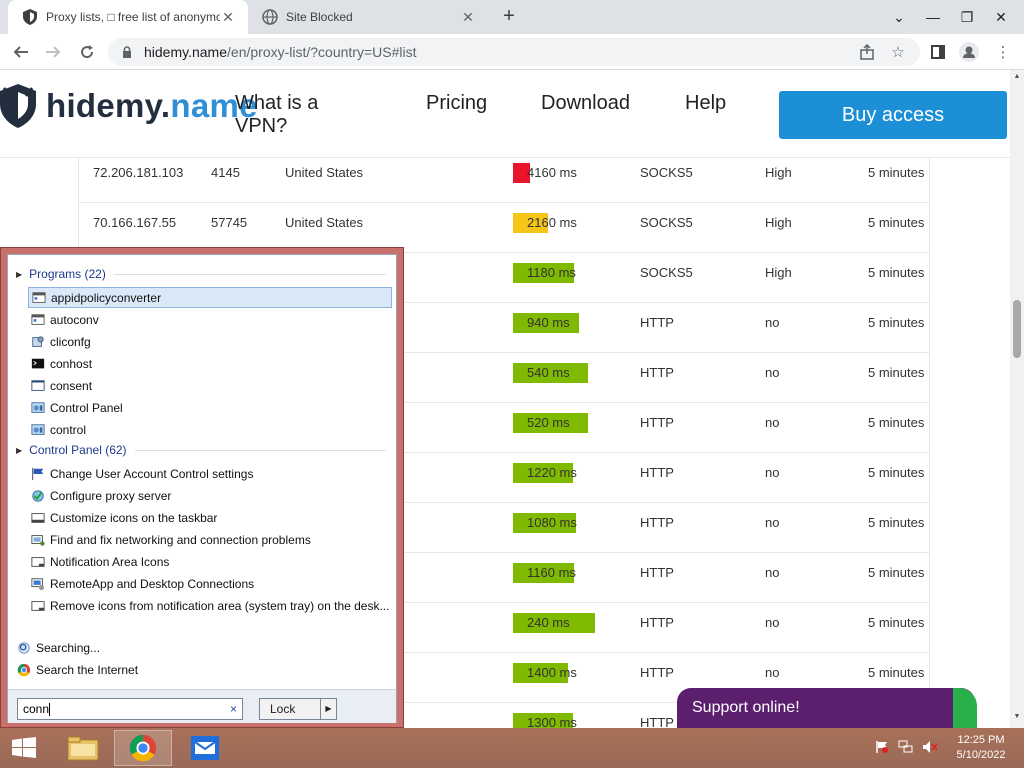 Image resolution: width=1024 pixels, height=768 pixels. I want to click on side-panel-icon, so click(938, 52).